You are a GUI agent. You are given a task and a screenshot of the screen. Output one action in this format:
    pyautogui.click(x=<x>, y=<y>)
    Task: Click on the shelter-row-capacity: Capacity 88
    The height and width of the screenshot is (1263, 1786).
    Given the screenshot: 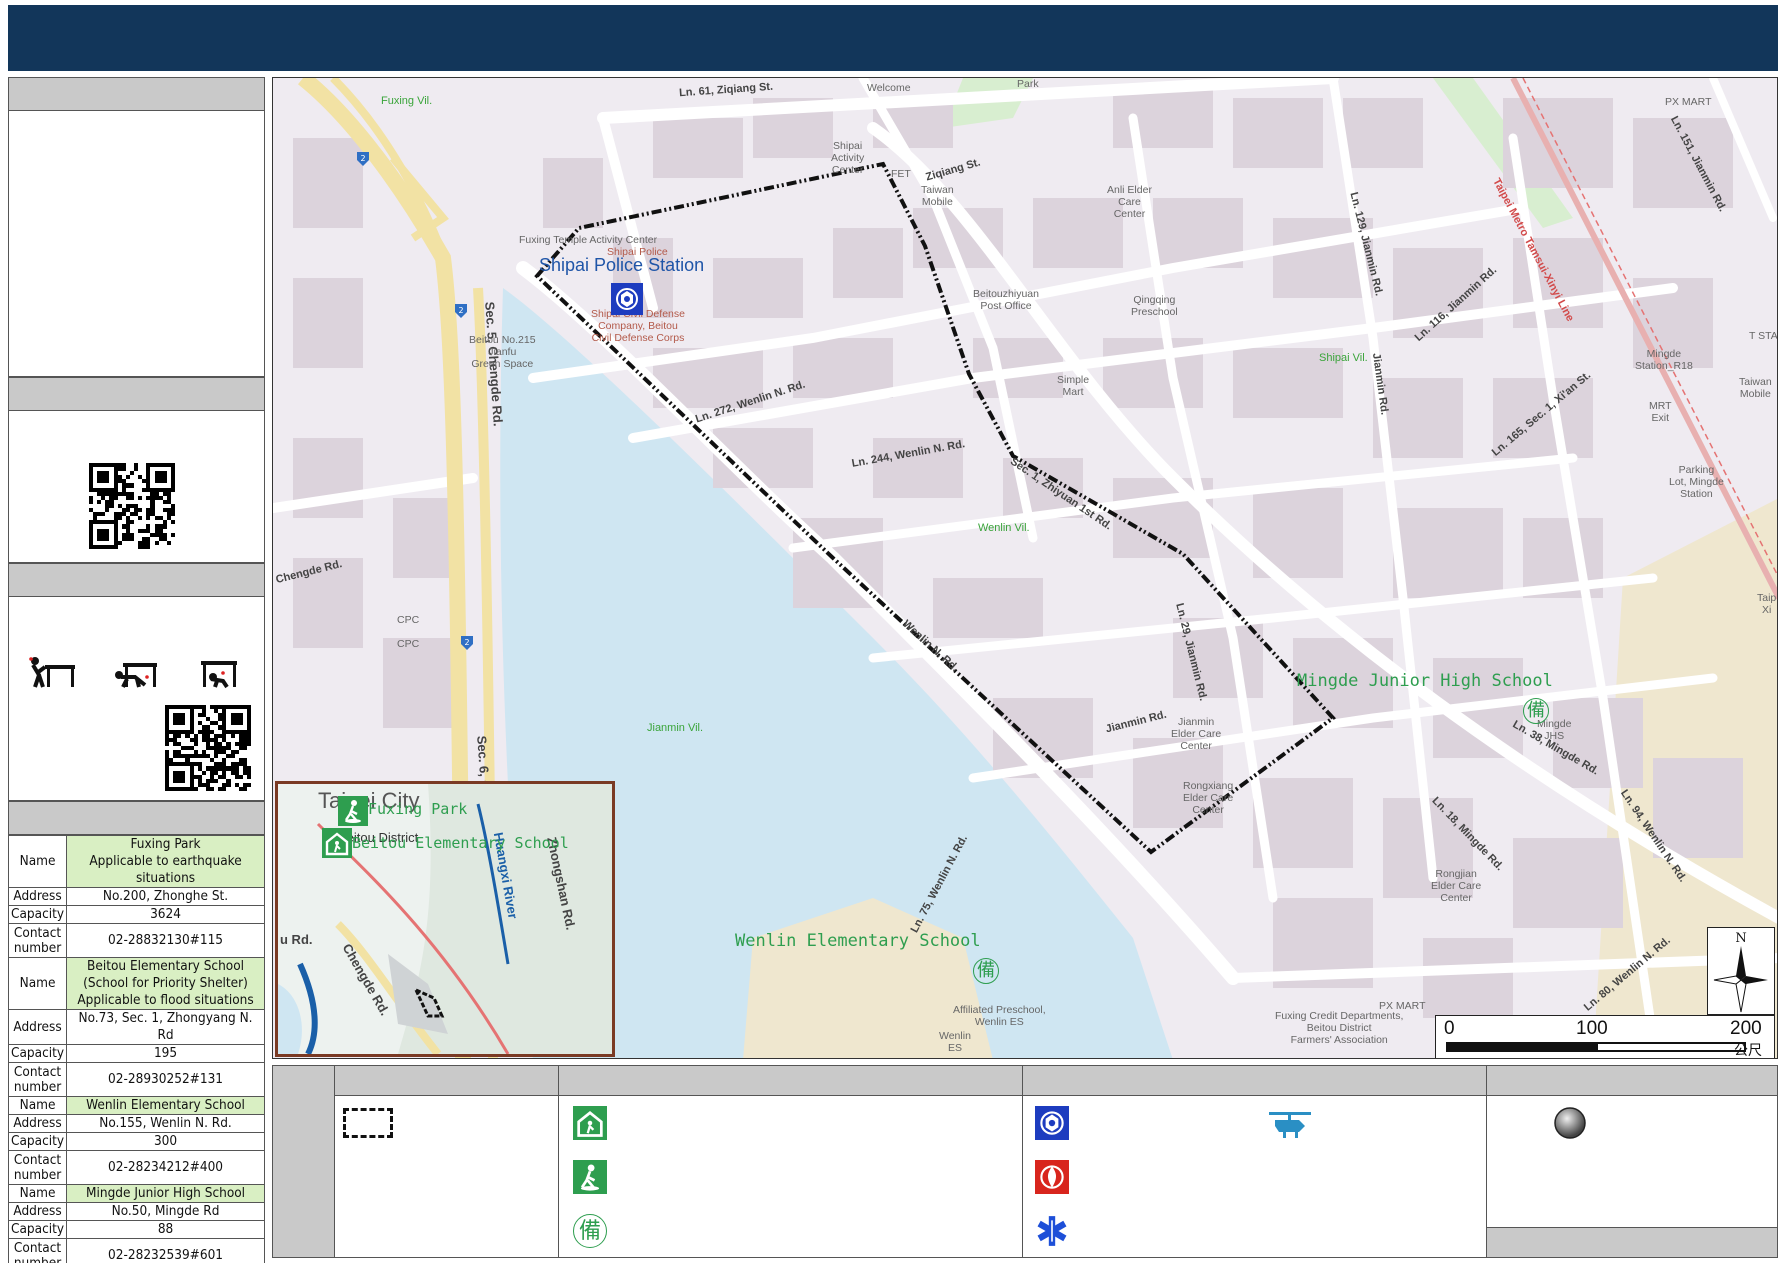 What is the action you would take?
    pyautogui.click(x=136, y=1229)
    